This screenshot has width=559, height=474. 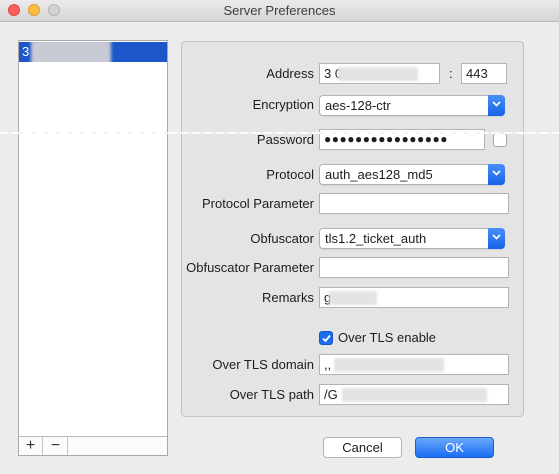 What do you see at coordinates (454, 447) in the screenshot?
I see `ok-button: OK` at bounding box center [454, 447].